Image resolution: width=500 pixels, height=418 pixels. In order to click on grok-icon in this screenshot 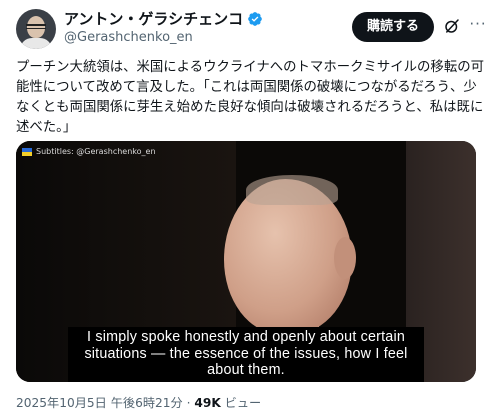, I will do `click(452, 26)`.